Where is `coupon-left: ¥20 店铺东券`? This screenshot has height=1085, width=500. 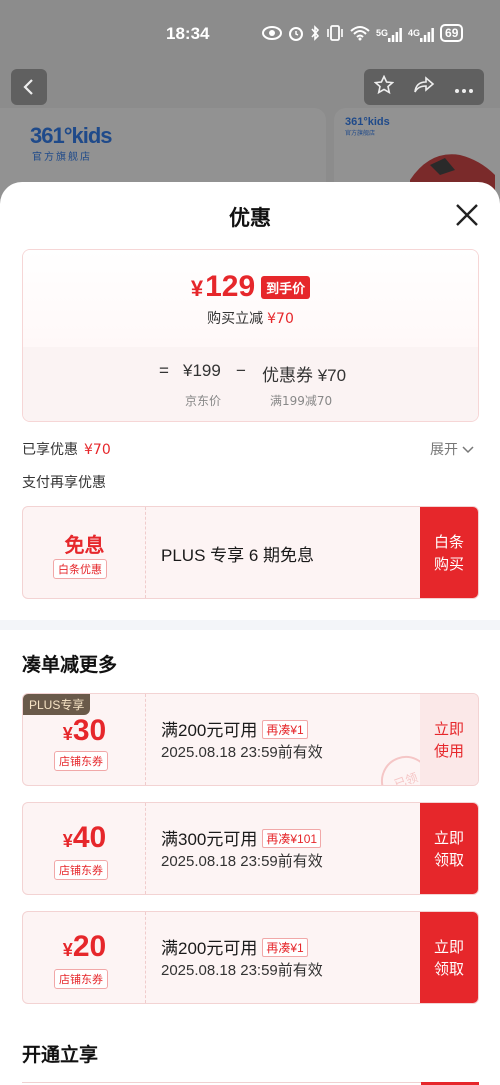
coupon-left: ¥20 店铺东券 is located at coordinates (84, 957).